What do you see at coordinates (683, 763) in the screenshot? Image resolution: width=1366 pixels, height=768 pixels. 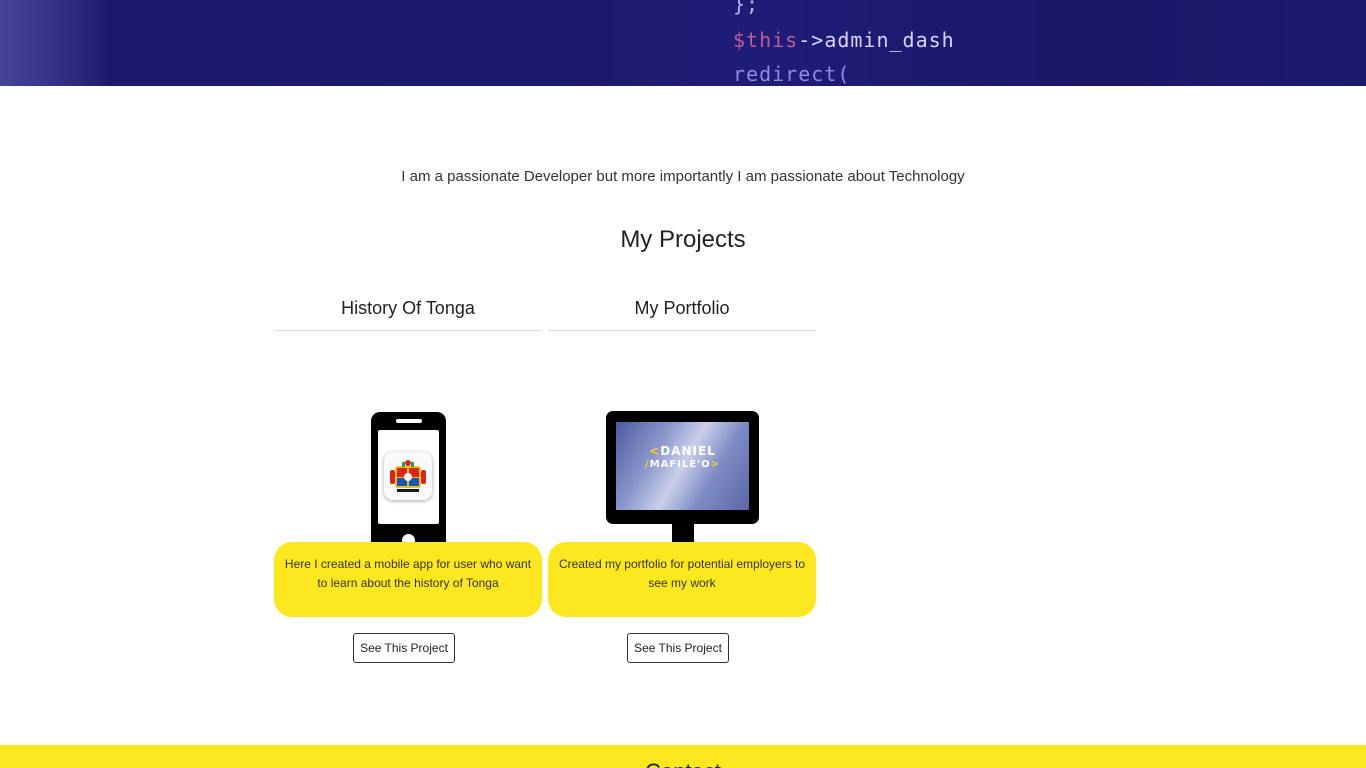 I see `contact-heading: Contact` at bounding box center [683, 763].